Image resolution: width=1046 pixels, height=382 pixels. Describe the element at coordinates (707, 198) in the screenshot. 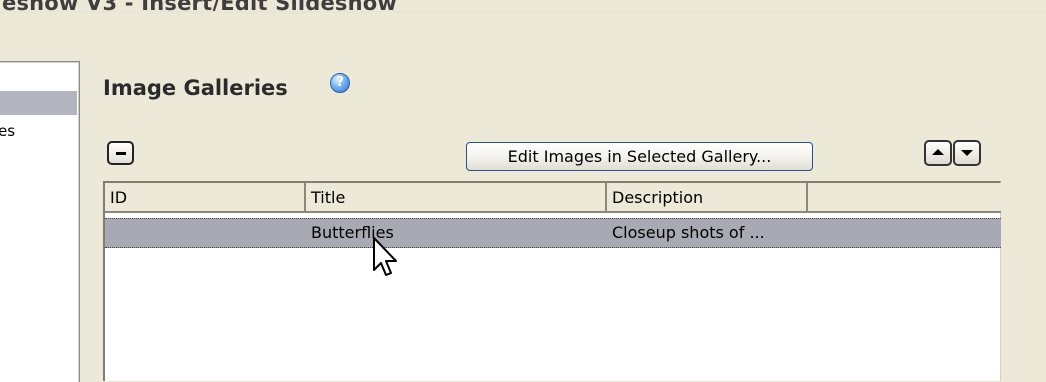

I see `column-header-description: Description` at that location.